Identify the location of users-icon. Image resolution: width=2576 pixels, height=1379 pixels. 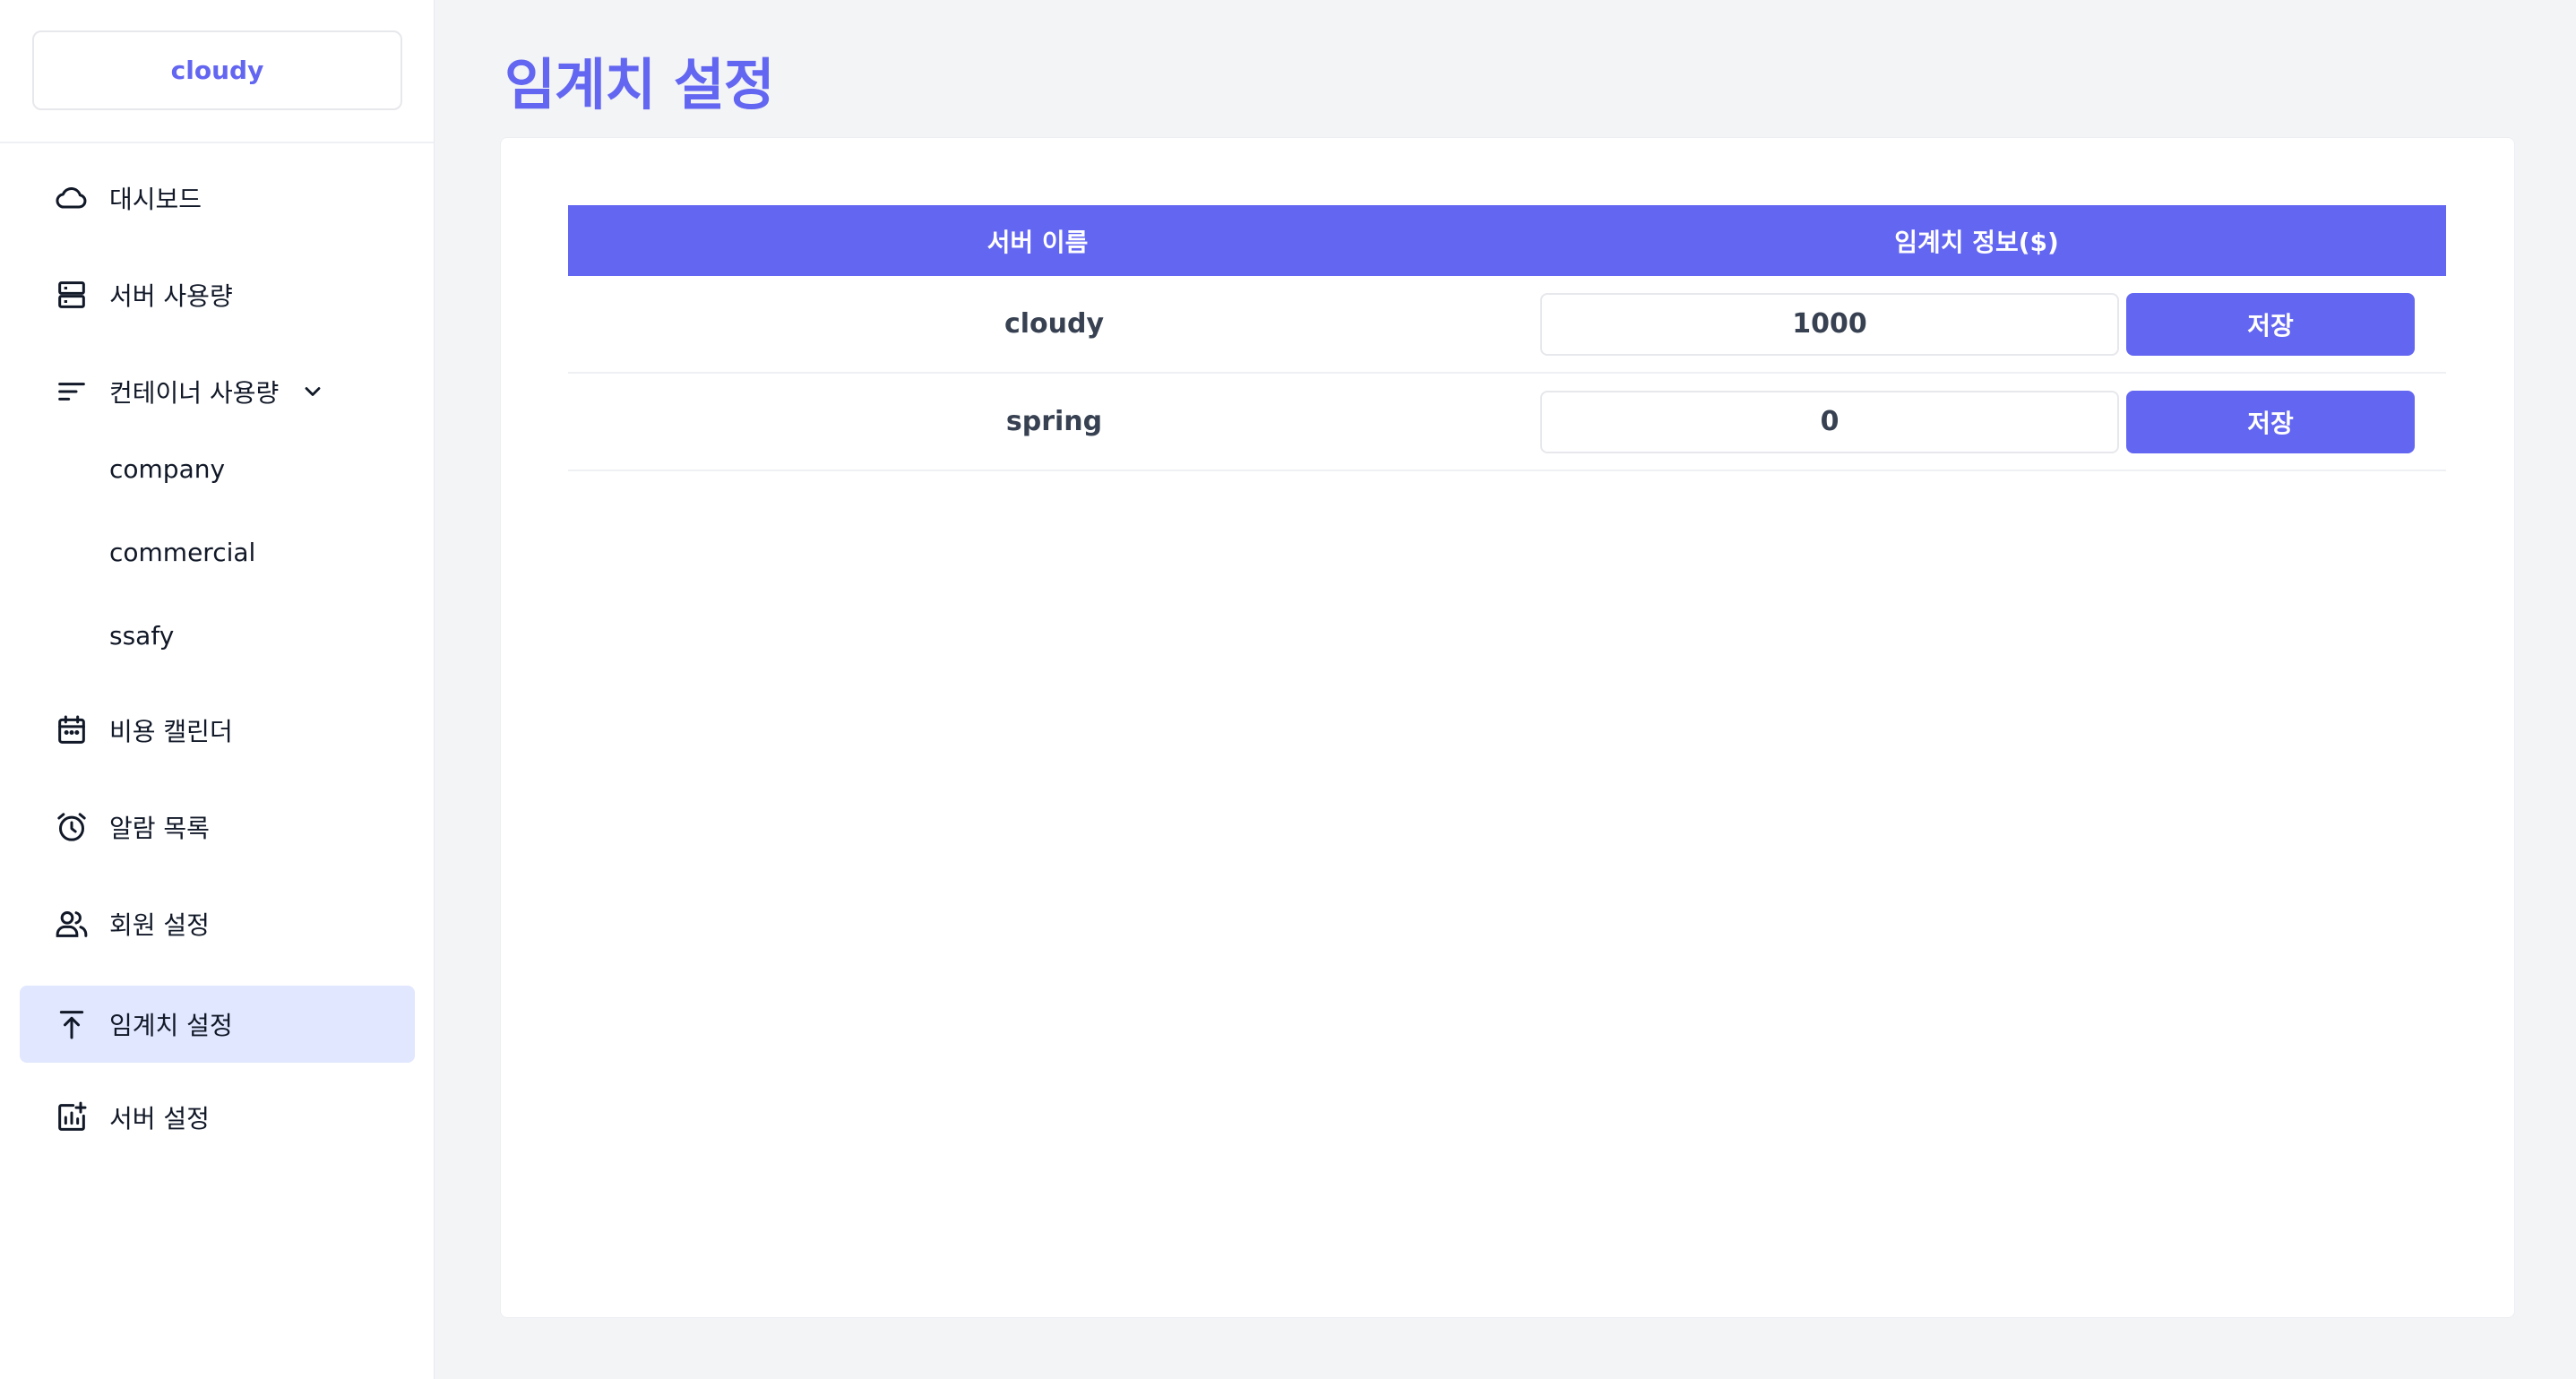
(72, 924).